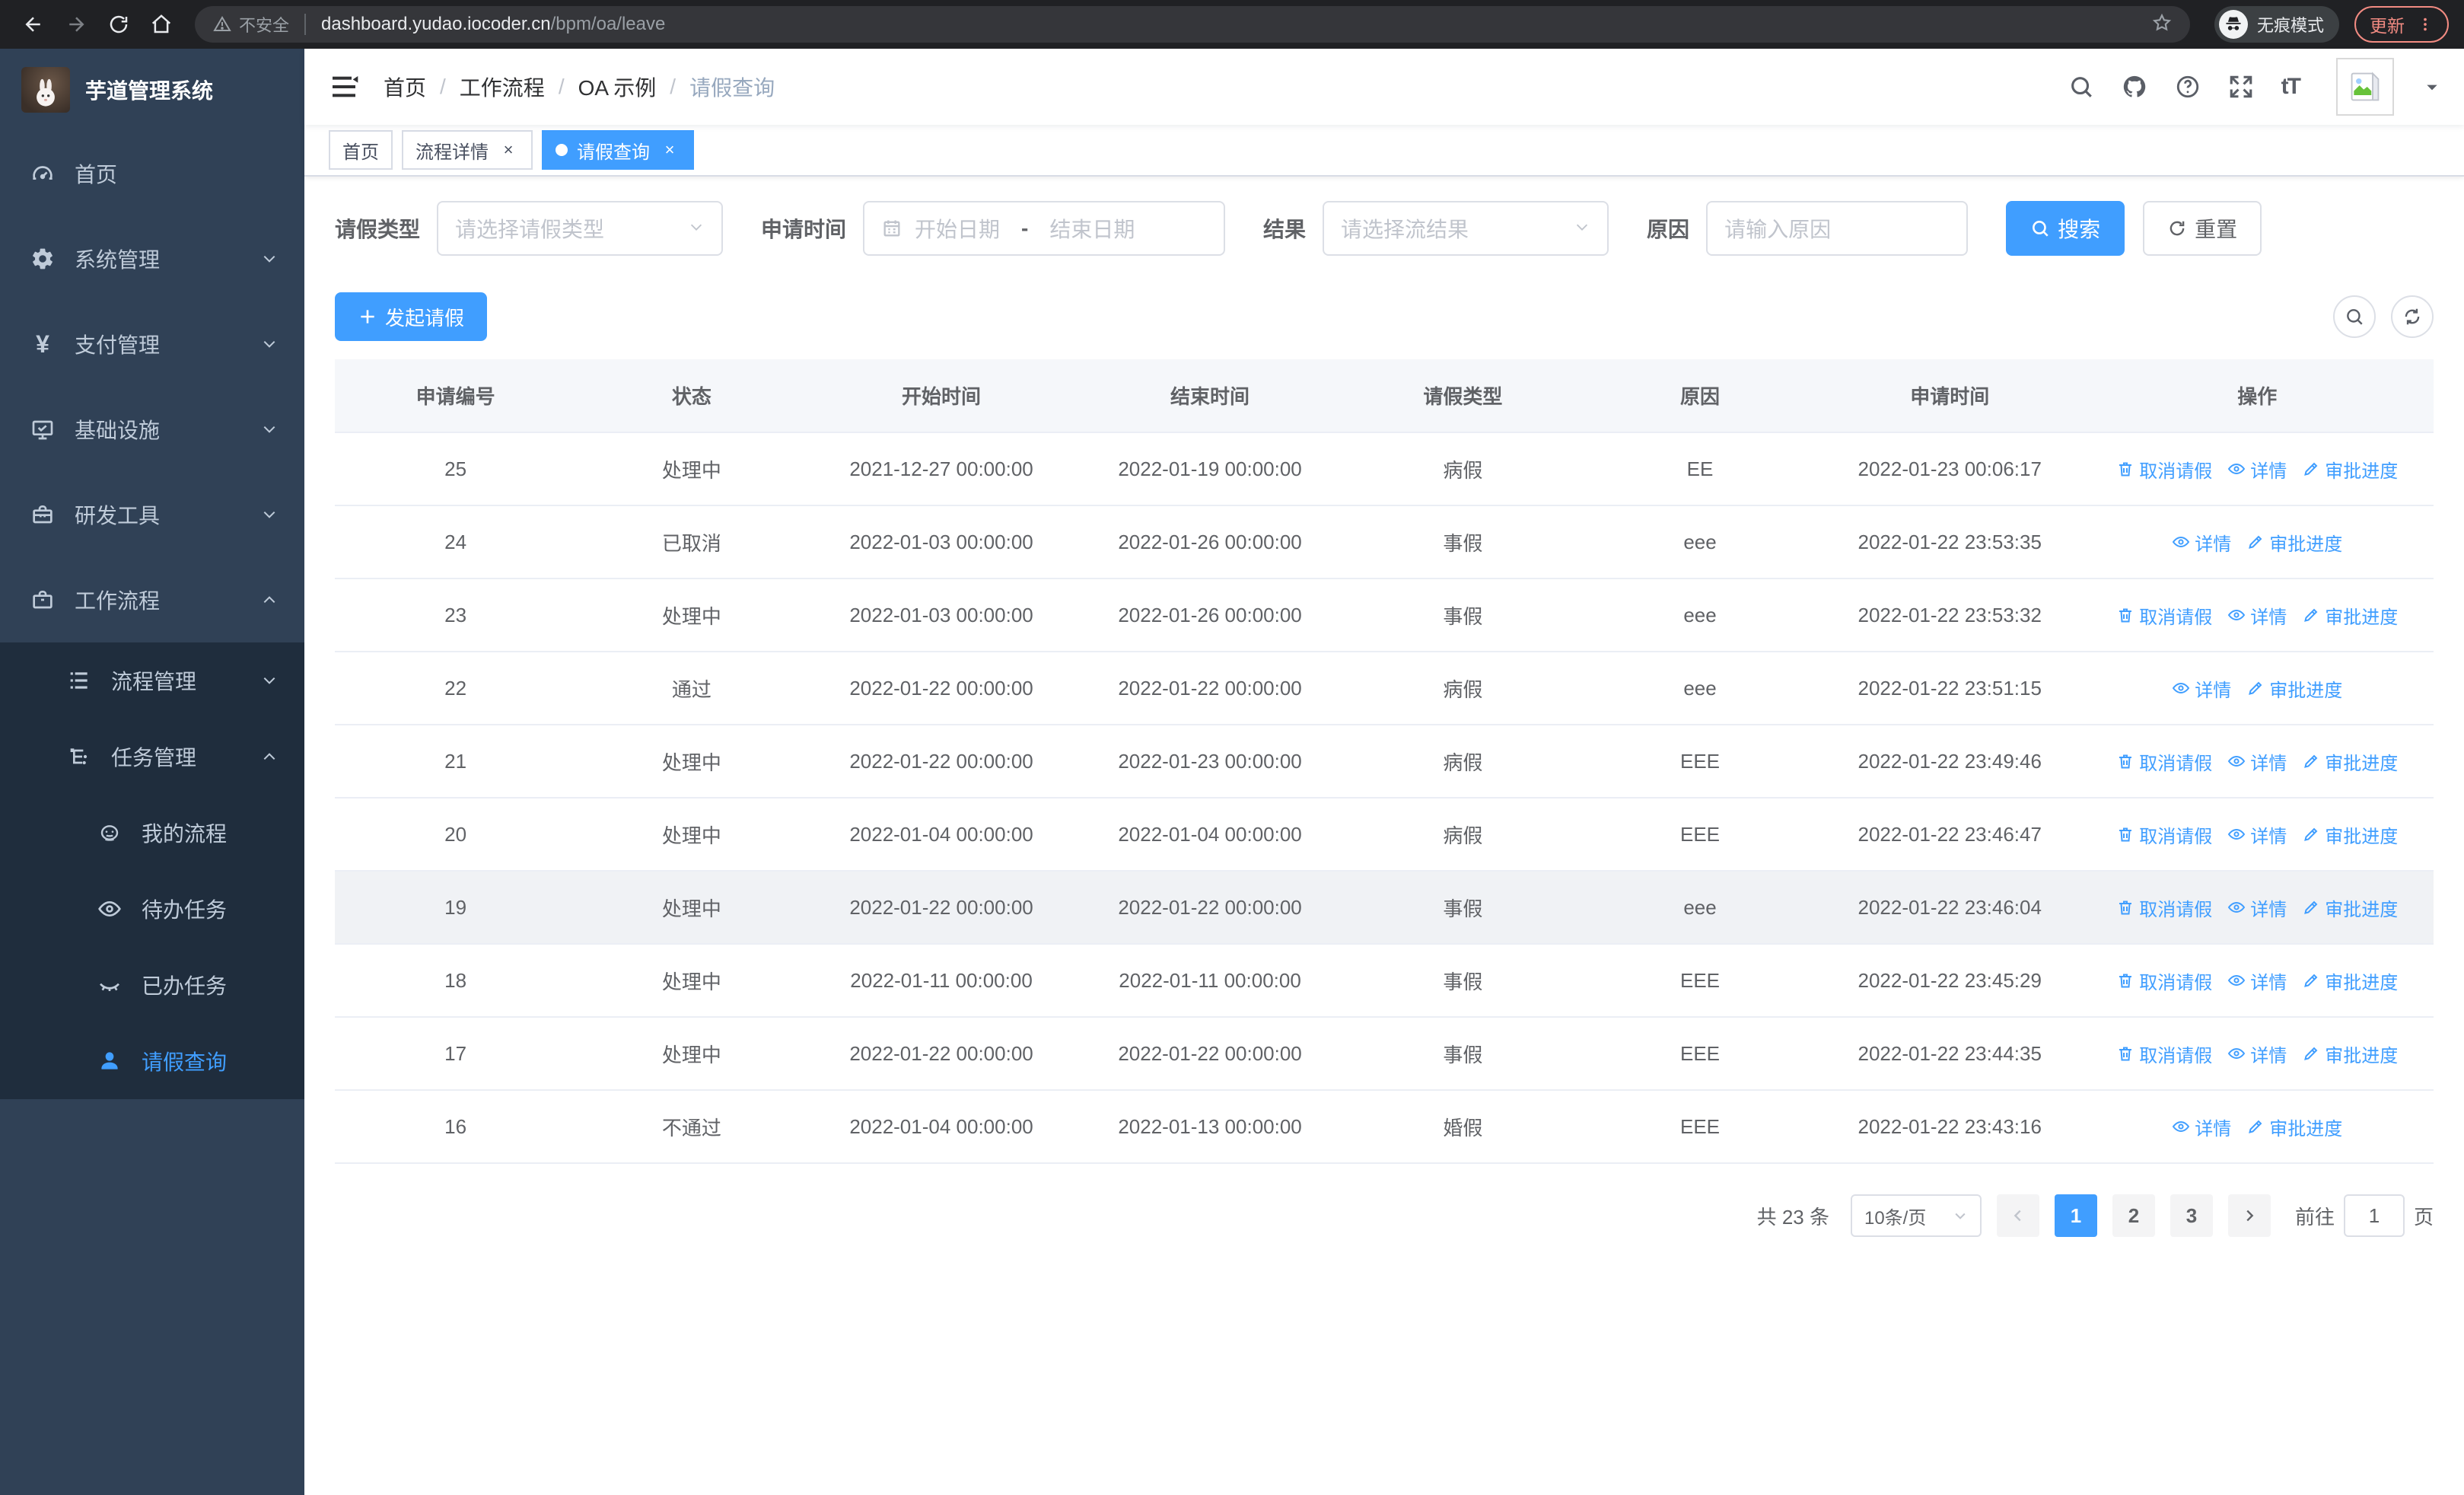 Image resolution: width=2464 pixels, height=1495 pixels. What do you see at coordinates (1463, 689) in the screenshot?
I see `cell-leave-type: 病假` at bounding box center [1463, 689].